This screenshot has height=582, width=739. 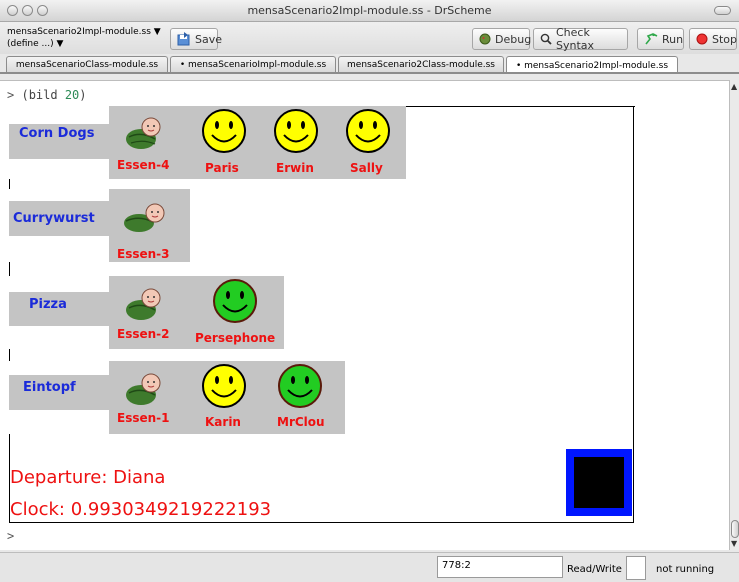 I want to click on scroll-up-icon: ▲, so click(x=734, y=86).